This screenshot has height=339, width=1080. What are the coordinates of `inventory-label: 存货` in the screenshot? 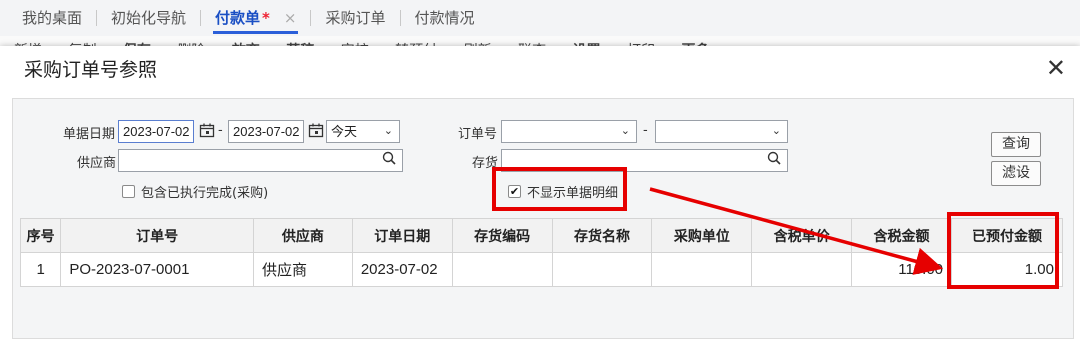 It's located at (485, 163).